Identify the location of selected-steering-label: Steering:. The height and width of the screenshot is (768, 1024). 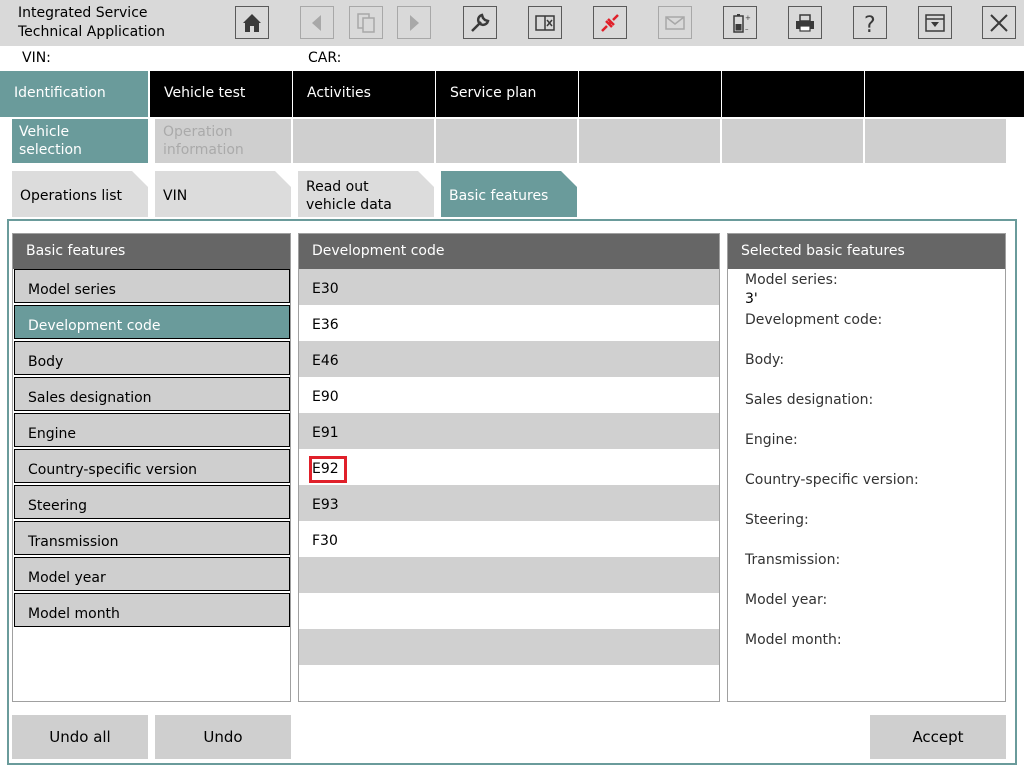
(777, 520).